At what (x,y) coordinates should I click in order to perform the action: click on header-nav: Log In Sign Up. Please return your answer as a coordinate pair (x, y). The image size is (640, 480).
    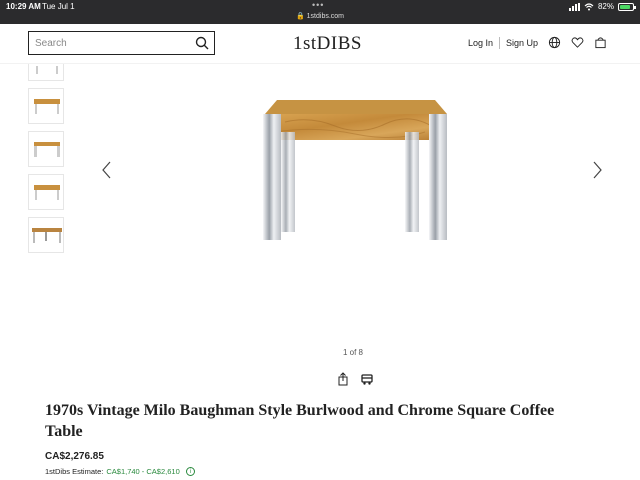
    Looking at the image, I should click on (537, 42).